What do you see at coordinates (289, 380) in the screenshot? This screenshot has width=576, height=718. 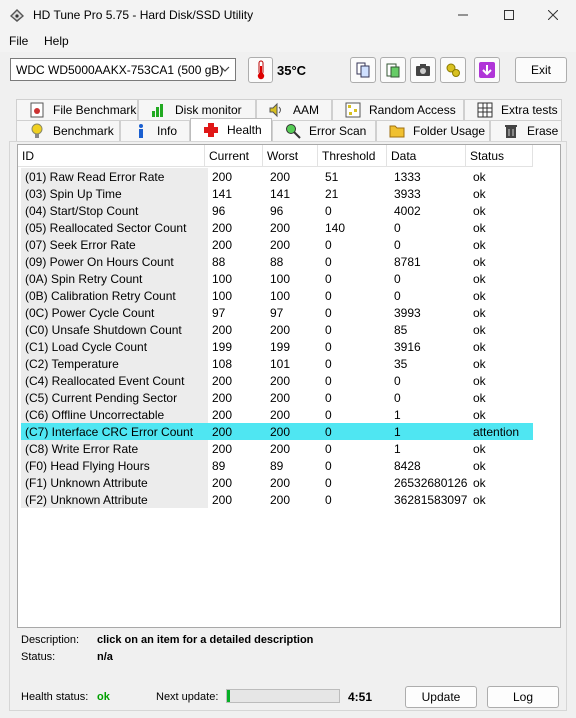 I see `table-row: (C4) Reallocated Event Count 200 200 0 0 ok` at bounding box center [289, 380].